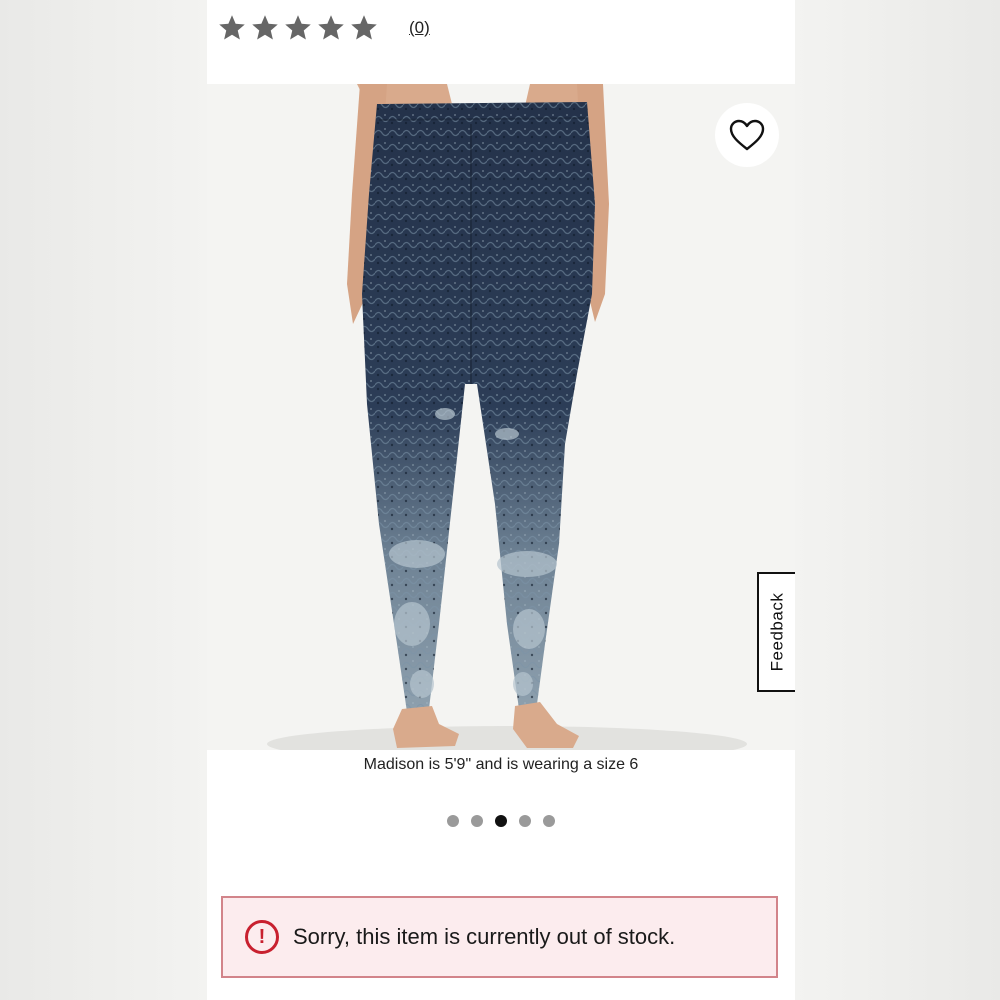  What do you see at coordinates (262, 937) in the screenshot?
I see `exclamation-circle-icon: !` at bounding box center [262, 937].